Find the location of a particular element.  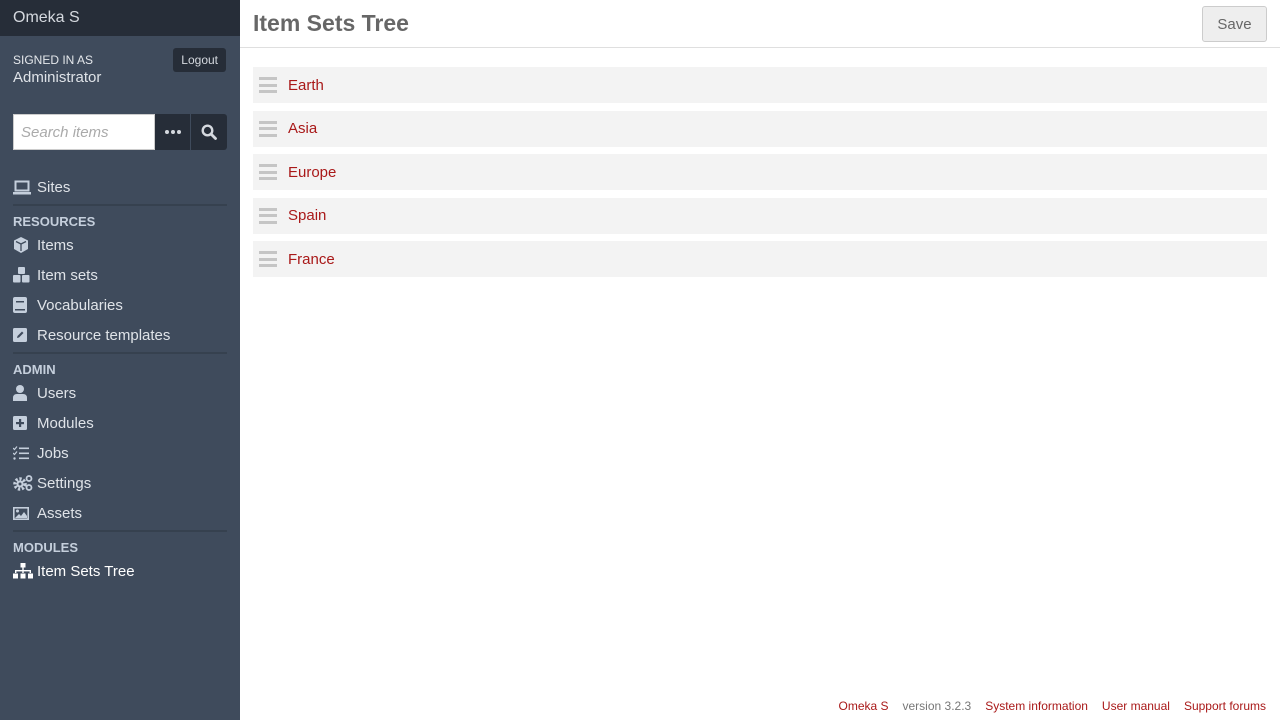

tree-item: Earth is located at coordinates (760, 85).